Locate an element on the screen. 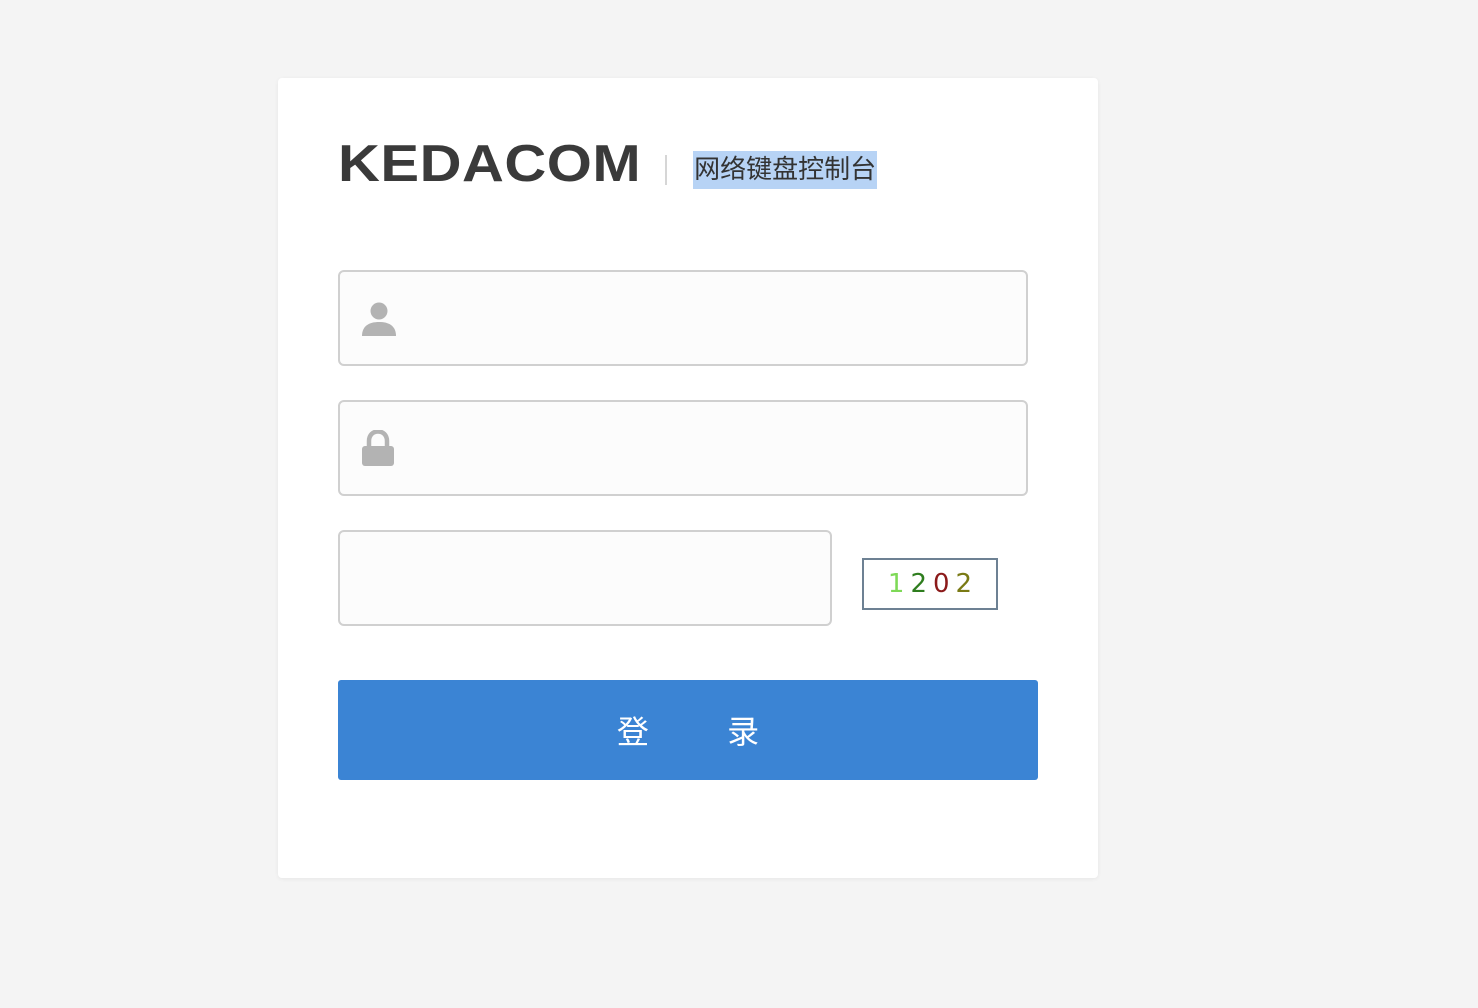 The image size is (1478, 1008). page-title: 网络键盘控制台 is located at coordinates (785, 170).